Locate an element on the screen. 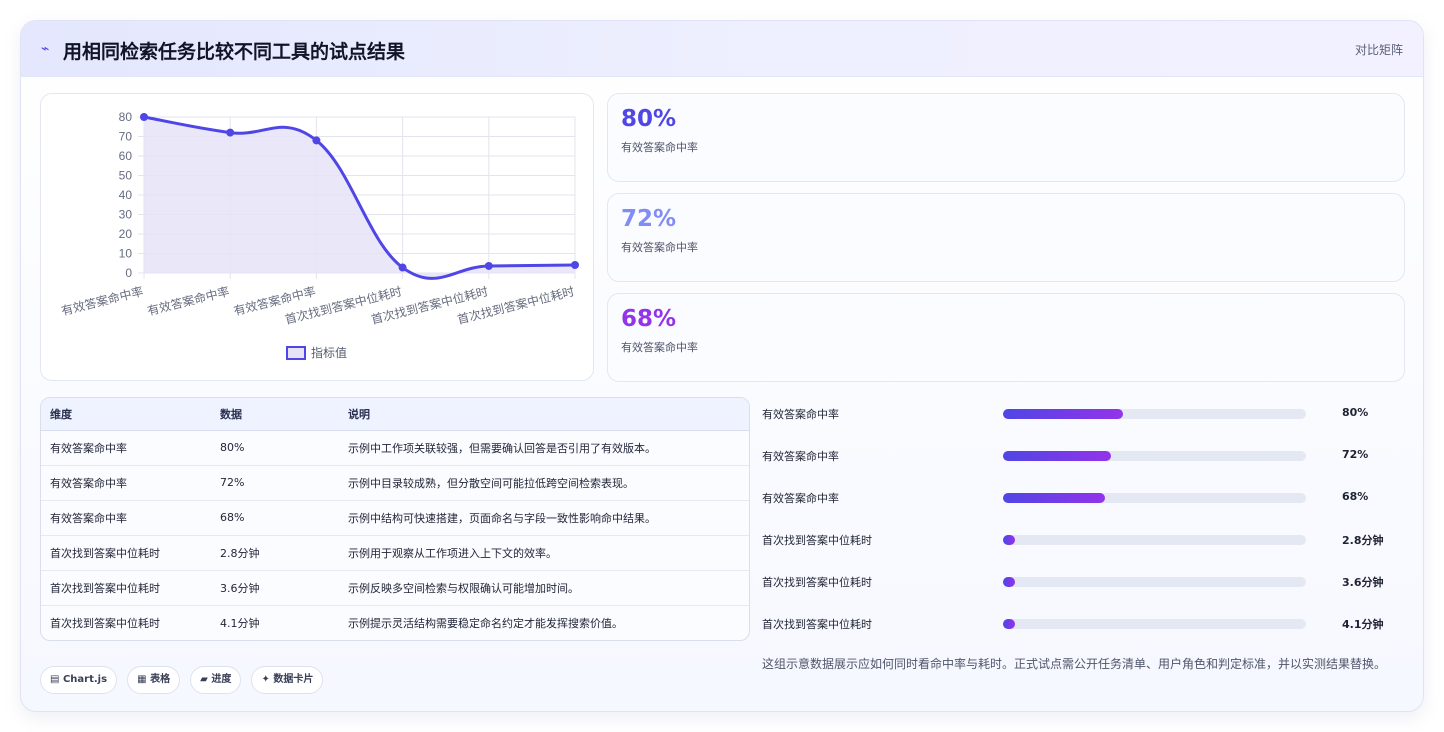  kpi-value: 72% is located at coordinates (649, 219).